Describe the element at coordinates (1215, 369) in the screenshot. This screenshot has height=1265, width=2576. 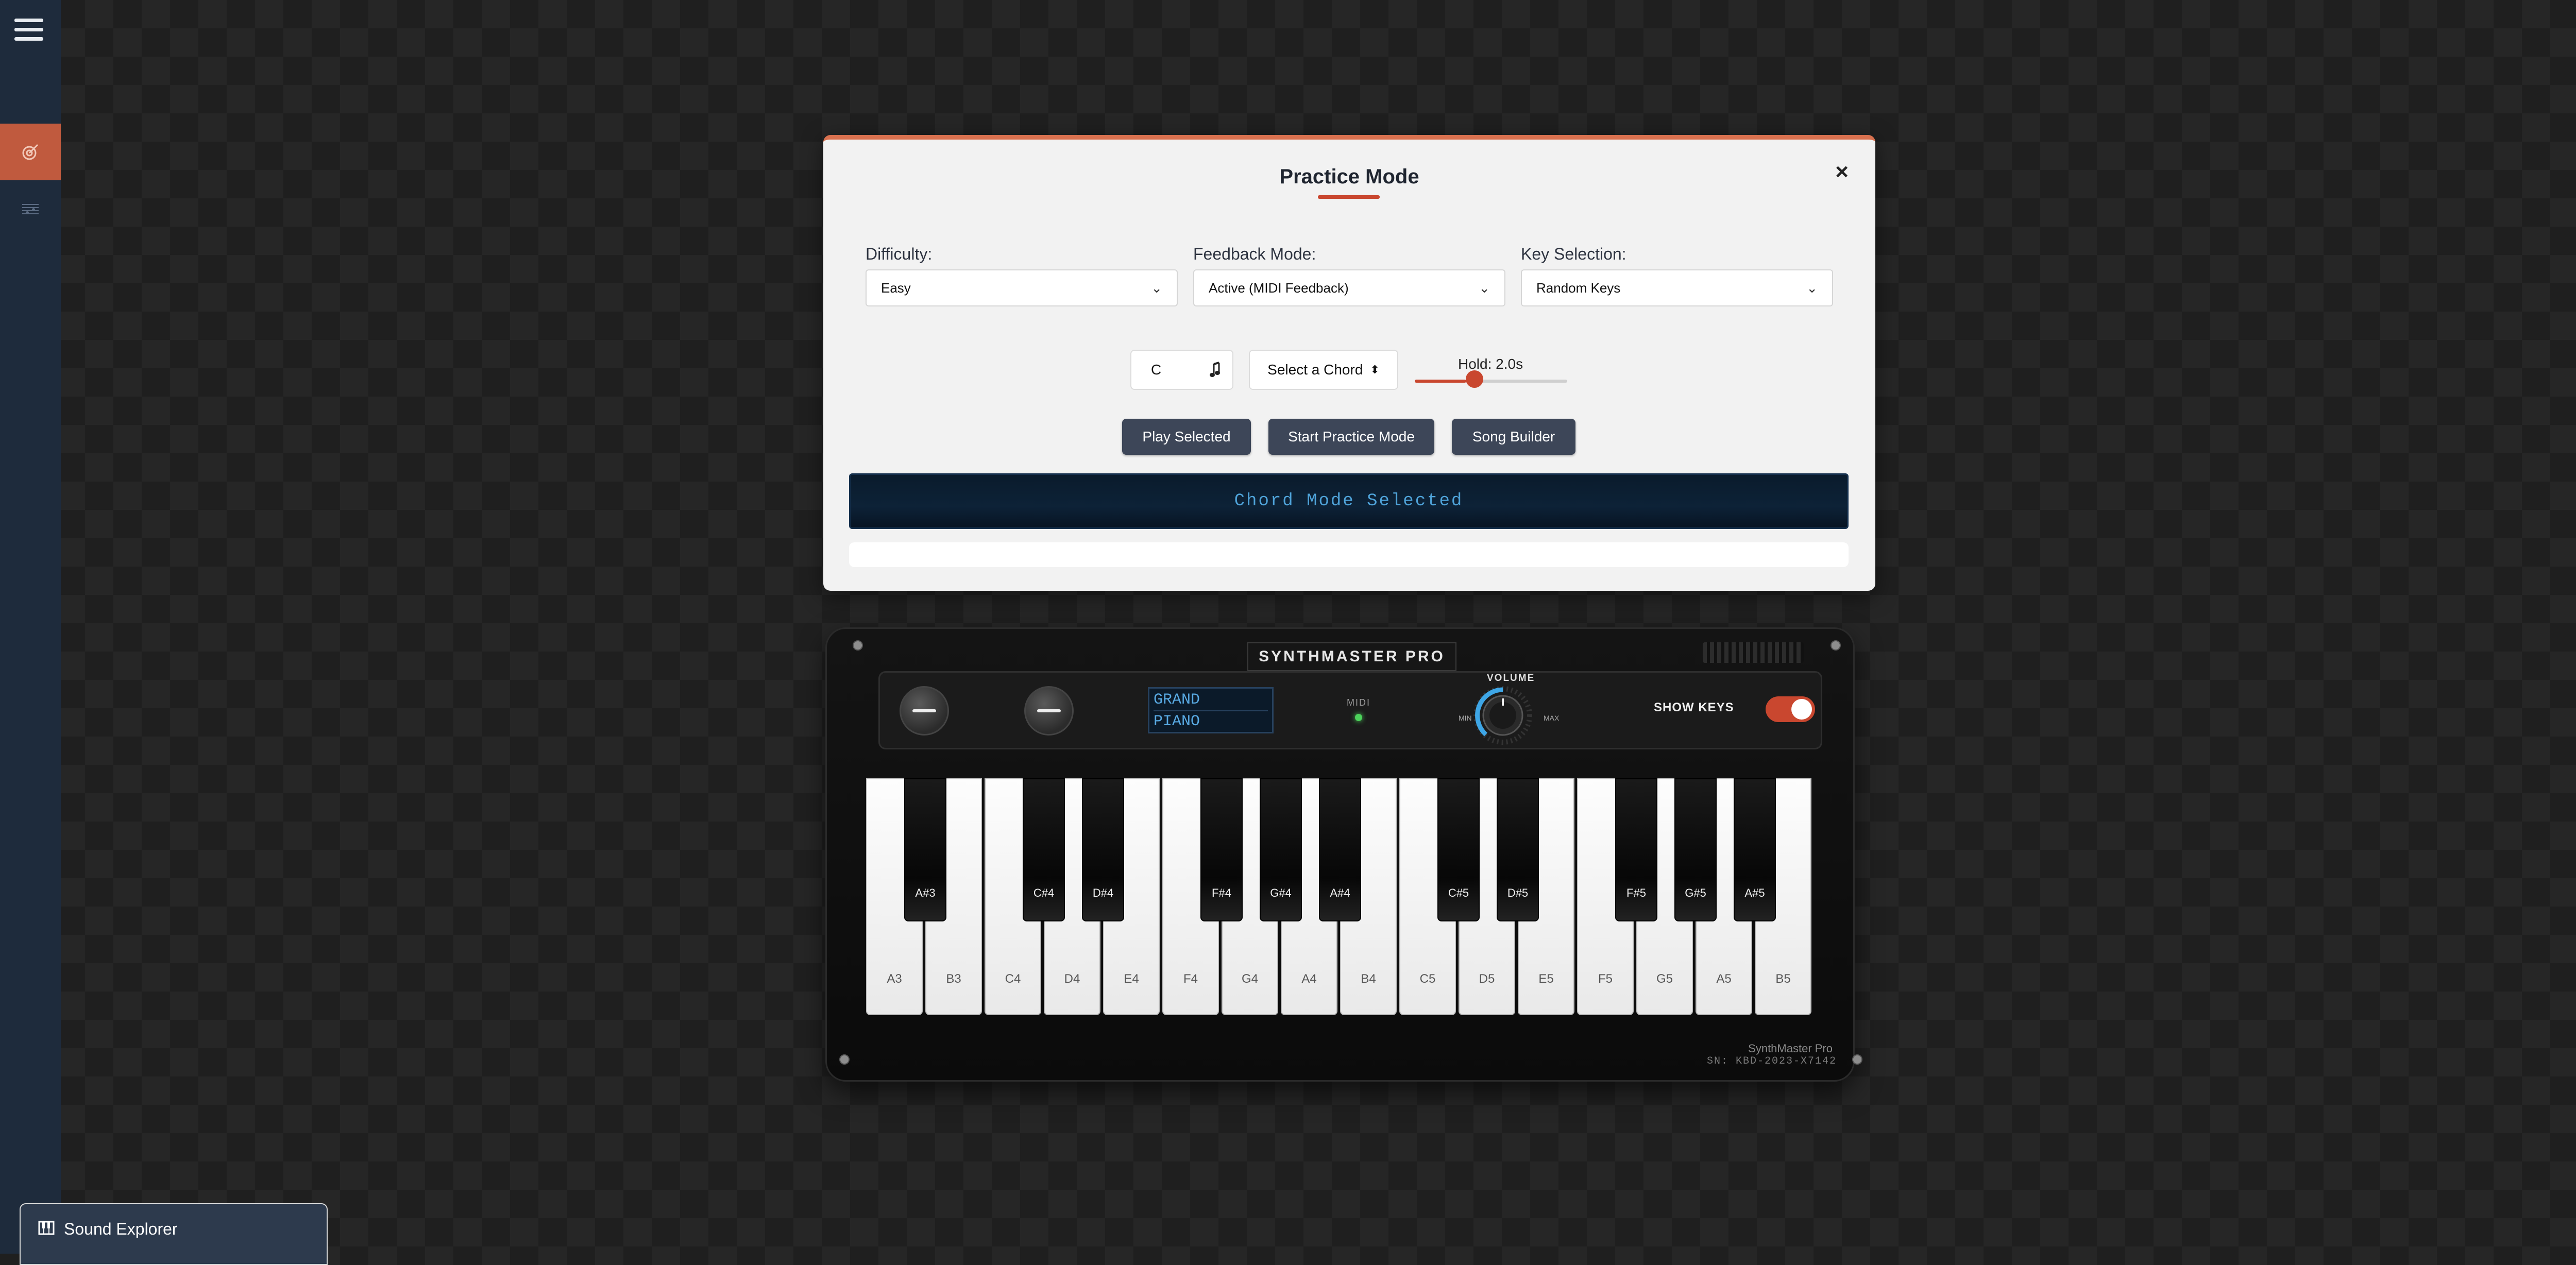
I see `music-note-icon` at that location.